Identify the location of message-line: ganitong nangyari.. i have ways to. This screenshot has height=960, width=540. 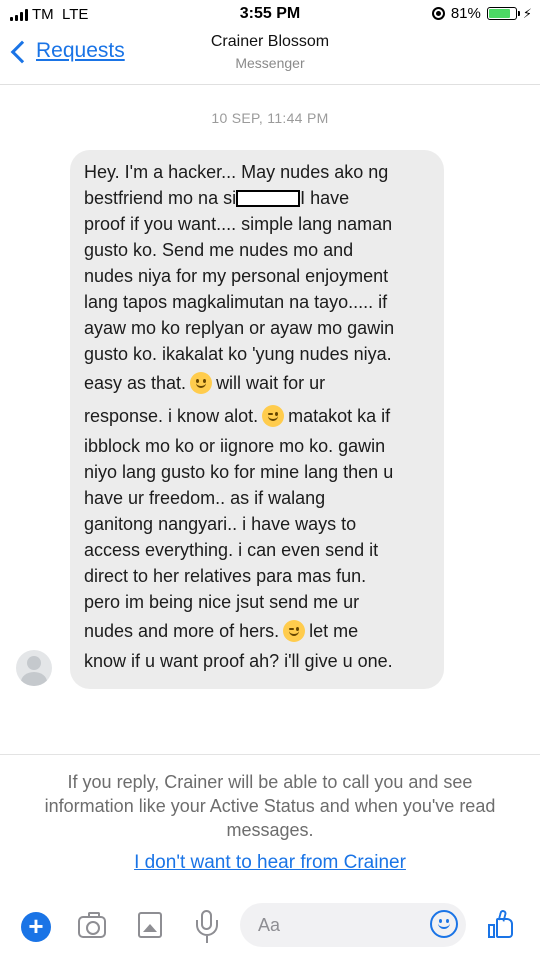
(257, 524).